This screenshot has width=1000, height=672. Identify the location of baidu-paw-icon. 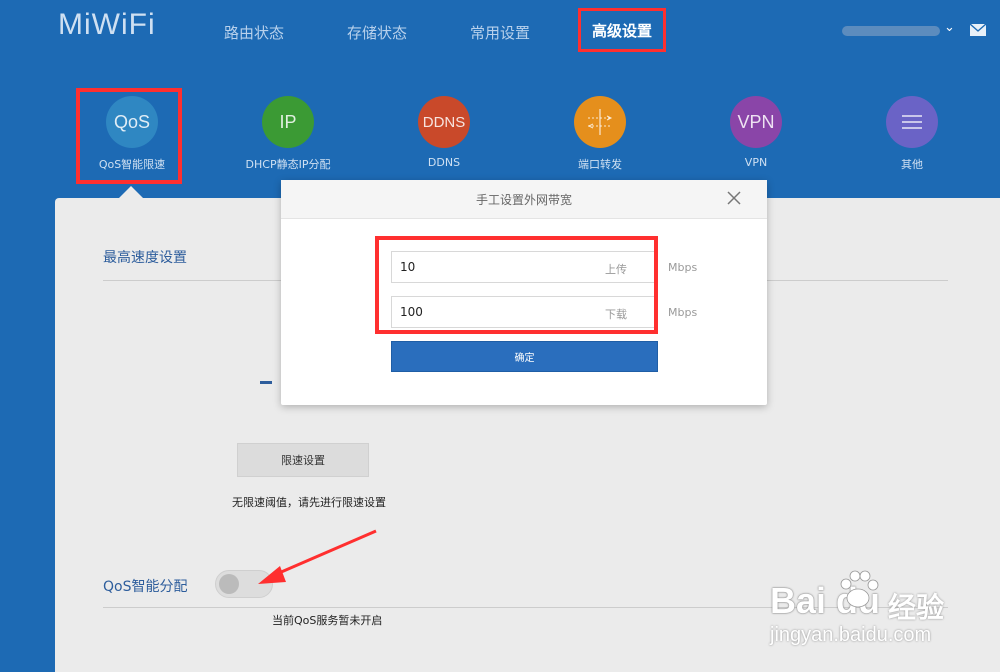
(859, 589).